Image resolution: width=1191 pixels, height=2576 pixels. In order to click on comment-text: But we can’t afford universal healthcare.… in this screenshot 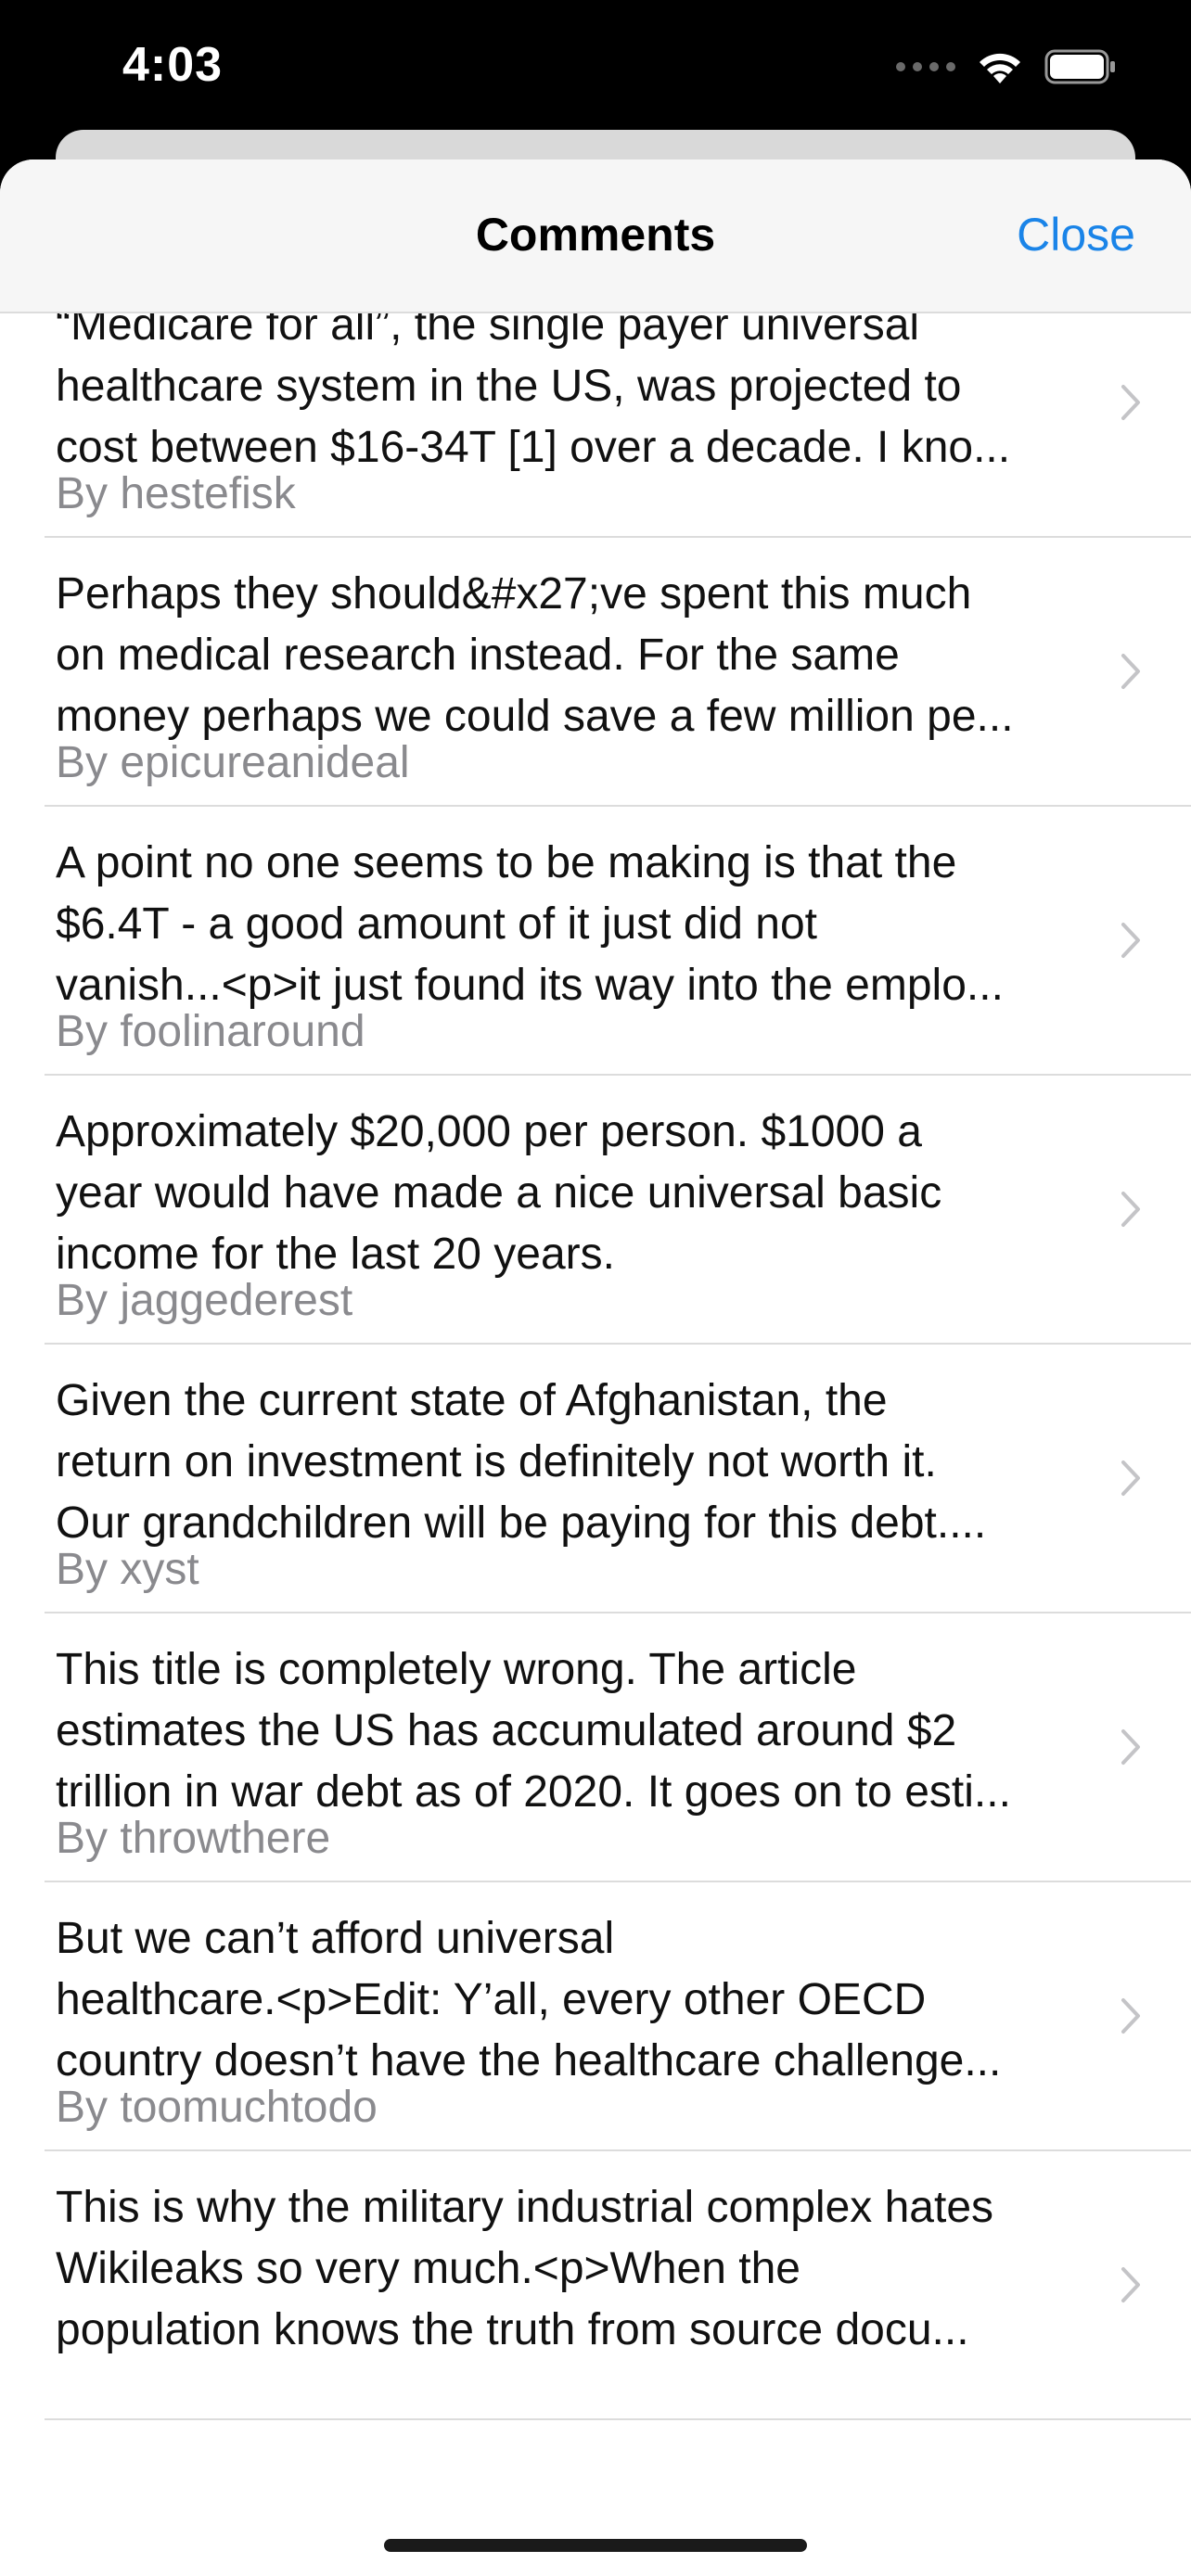, I will do `click(575, 2000)`.